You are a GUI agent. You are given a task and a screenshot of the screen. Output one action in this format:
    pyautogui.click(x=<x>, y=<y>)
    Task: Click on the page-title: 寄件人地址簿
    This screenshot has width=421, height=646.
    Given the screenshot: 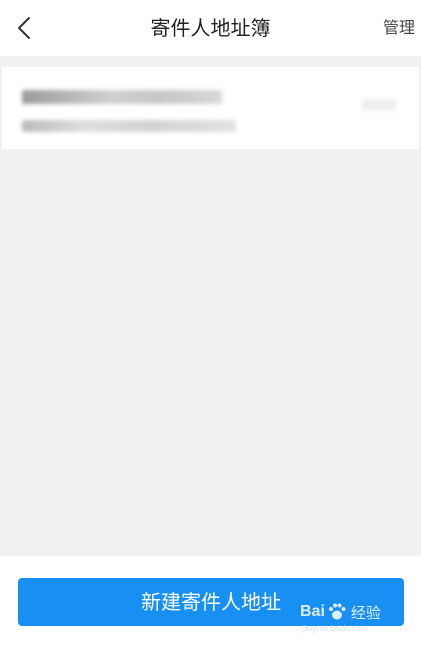 What is the action you would take?
    pyautogui.click(x=210, y=28)
    